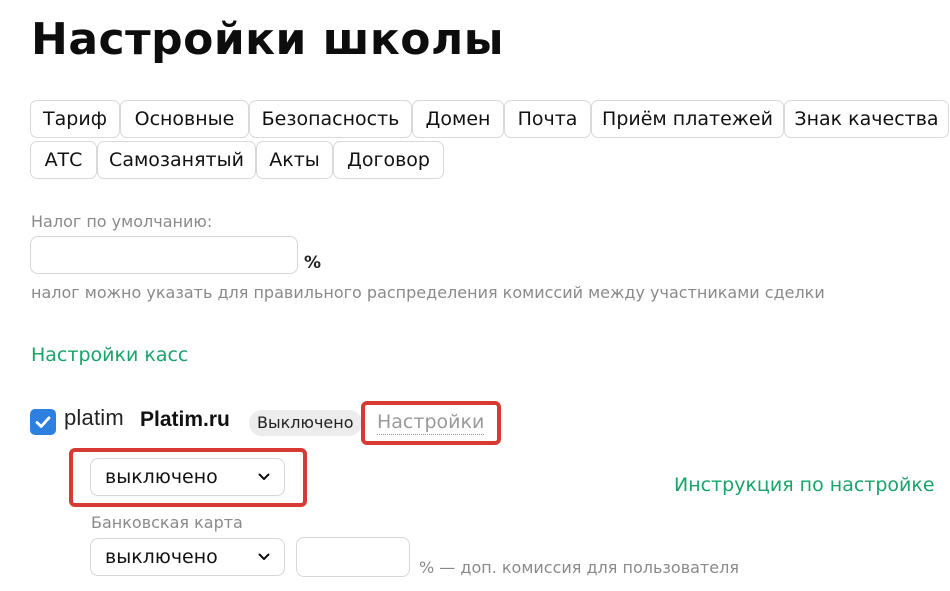 The image size is (950, 591). I want to click on page-title: Настройки школы, so click(268, 39).